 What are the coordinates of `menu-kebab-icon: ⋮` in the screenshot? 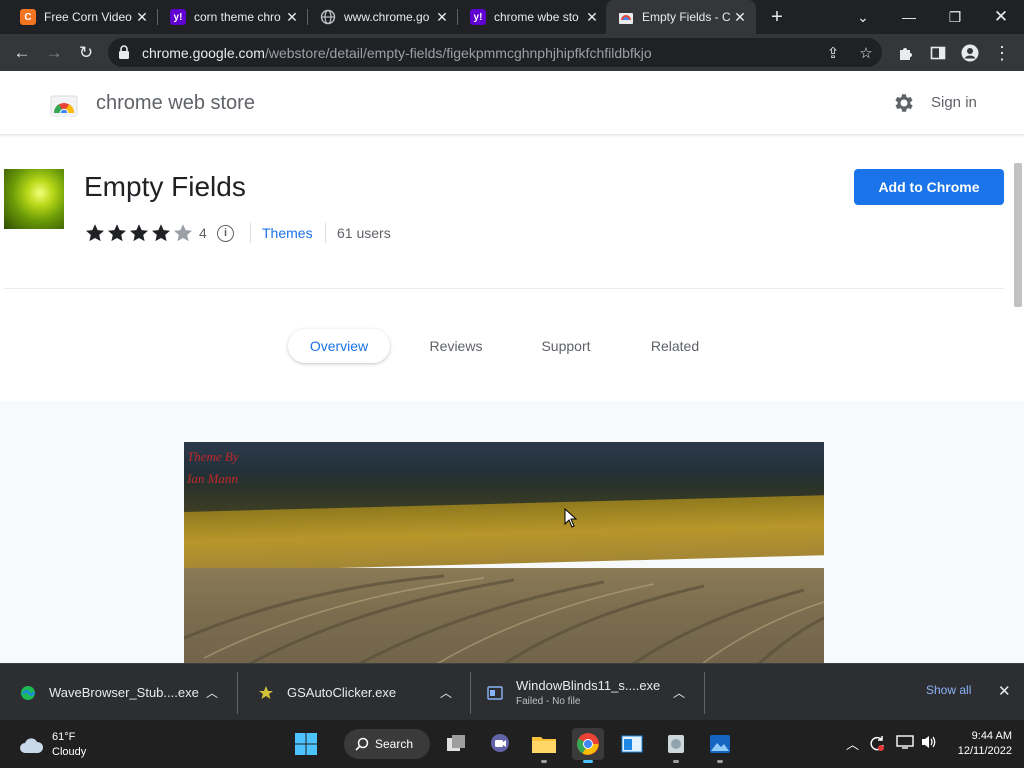 It's located at (1002, 53).